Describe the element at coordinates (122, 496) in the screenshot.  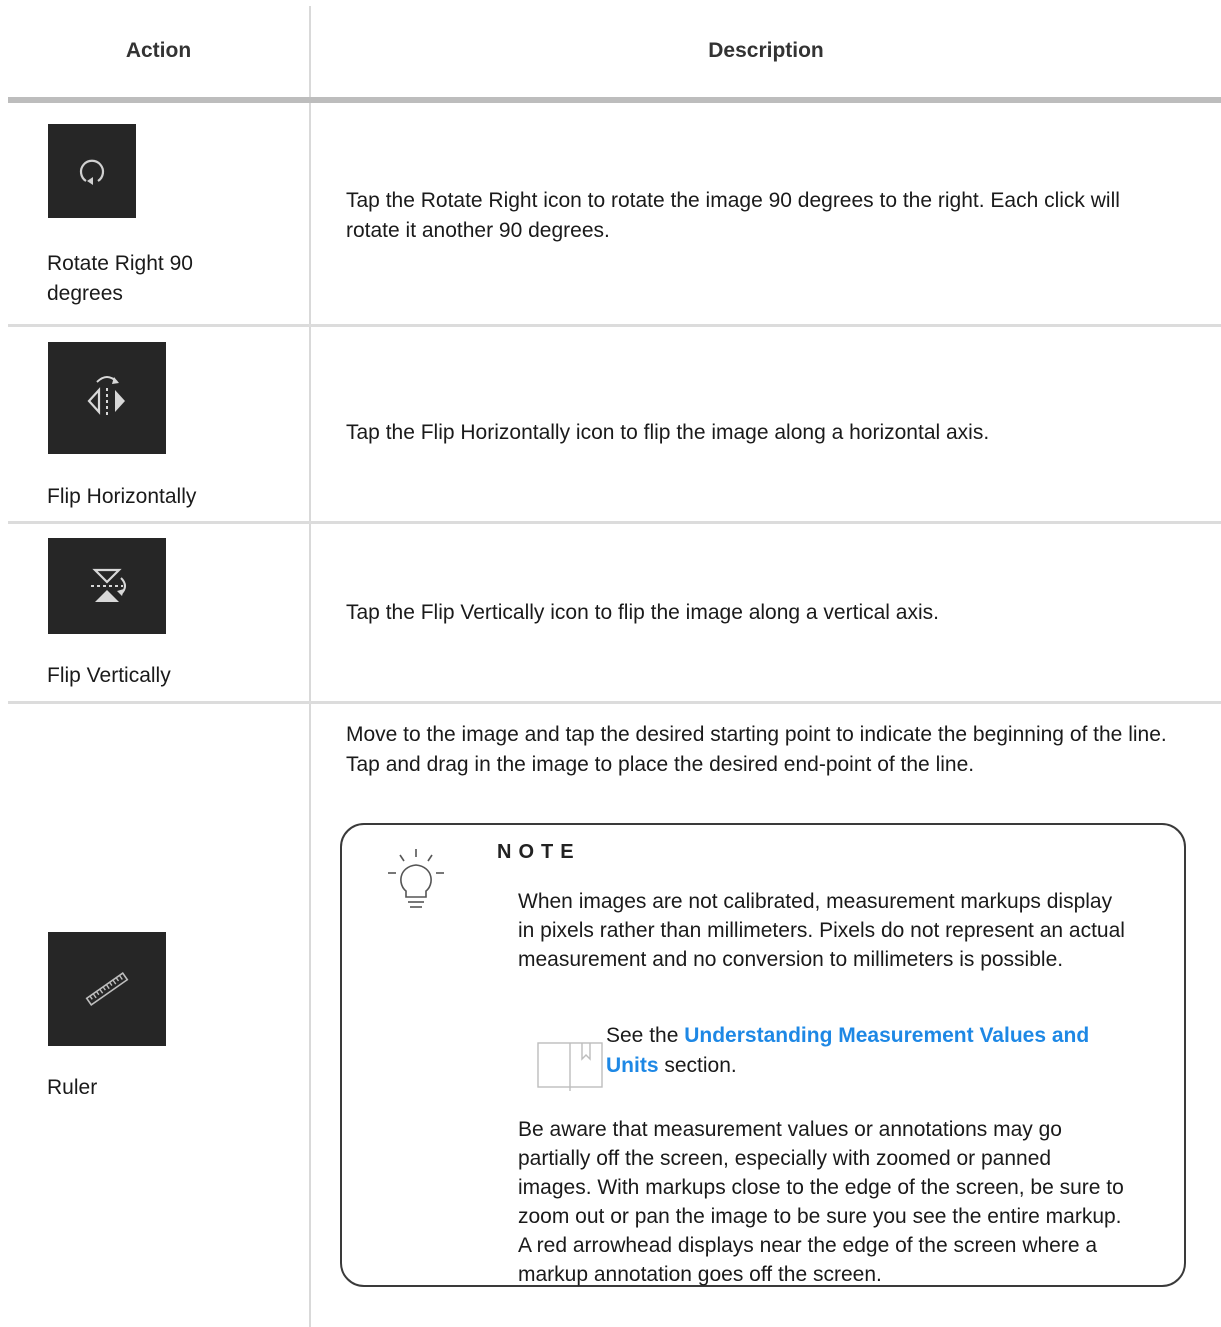
I see `action-label-flip-horizontally: Flip Horizontally` at that location.